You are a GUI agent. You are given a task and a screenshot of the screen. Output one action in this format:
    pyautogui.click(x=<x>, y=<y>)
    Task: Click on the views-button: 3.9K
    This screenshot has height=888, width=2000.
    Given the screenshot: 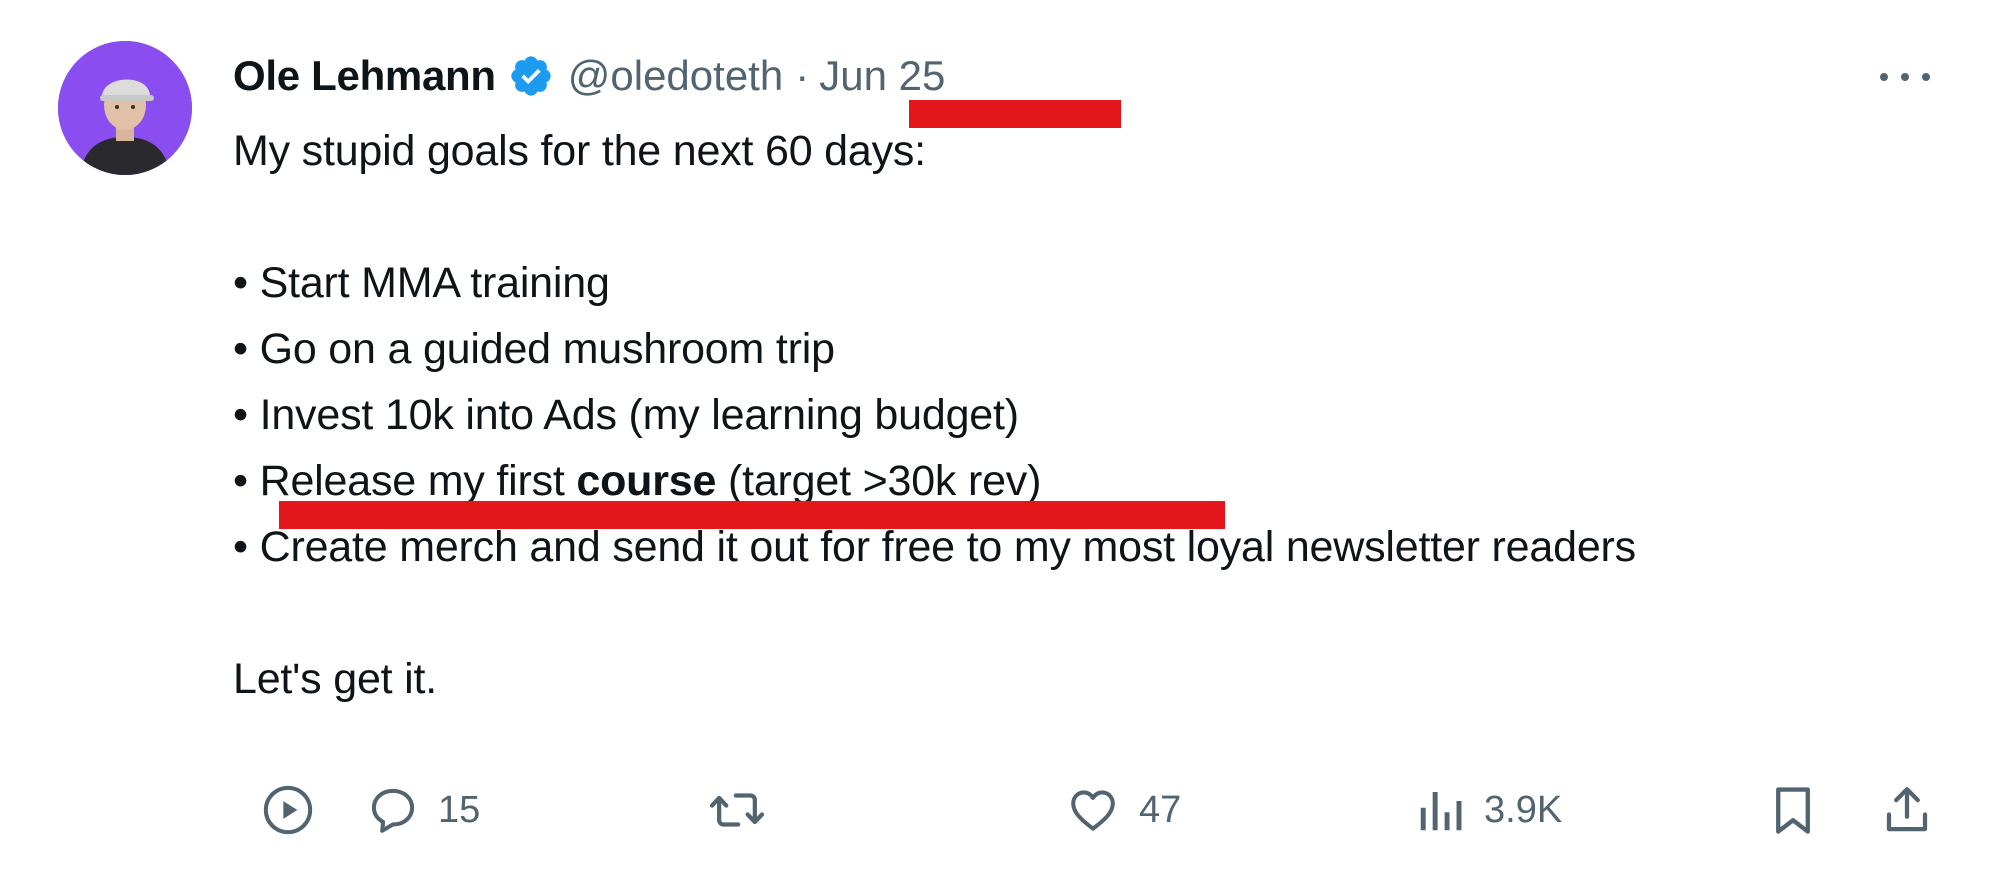 What is the action you would take?
    pyautogui.click(x=1489, y=810)
    